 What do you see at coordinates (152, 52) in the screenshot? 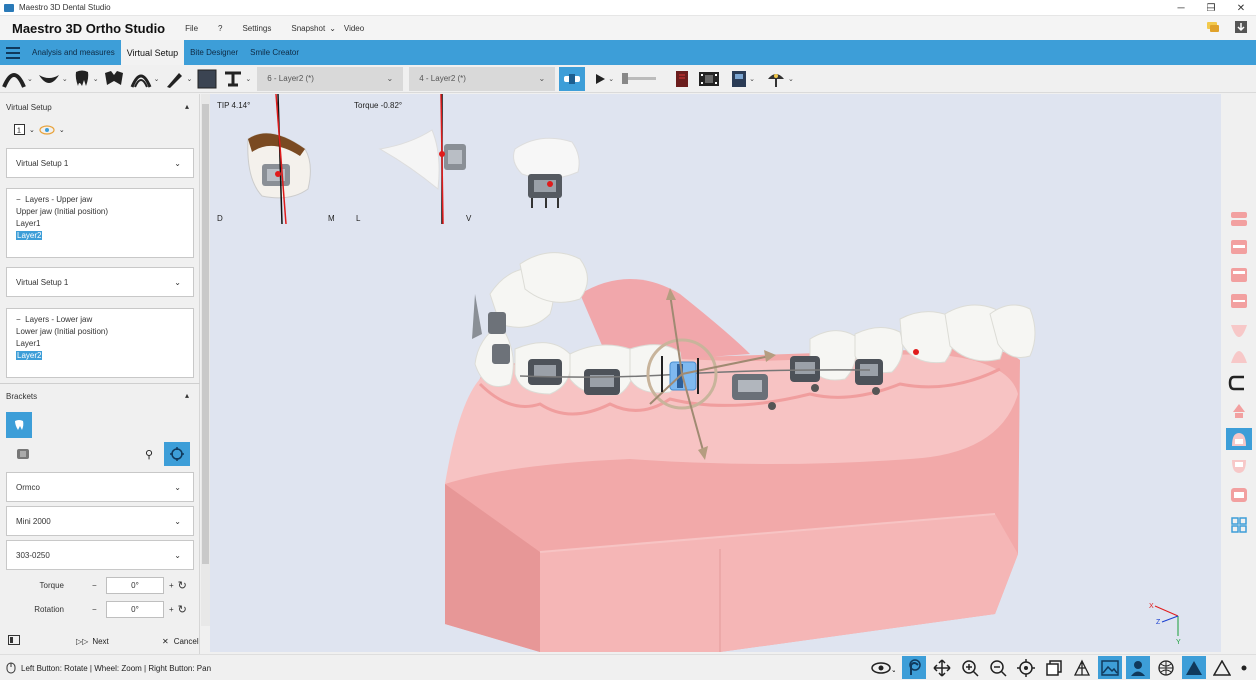
I see `tab-virtual-setup: Virtual Setup` at bounding box center [152, 52].